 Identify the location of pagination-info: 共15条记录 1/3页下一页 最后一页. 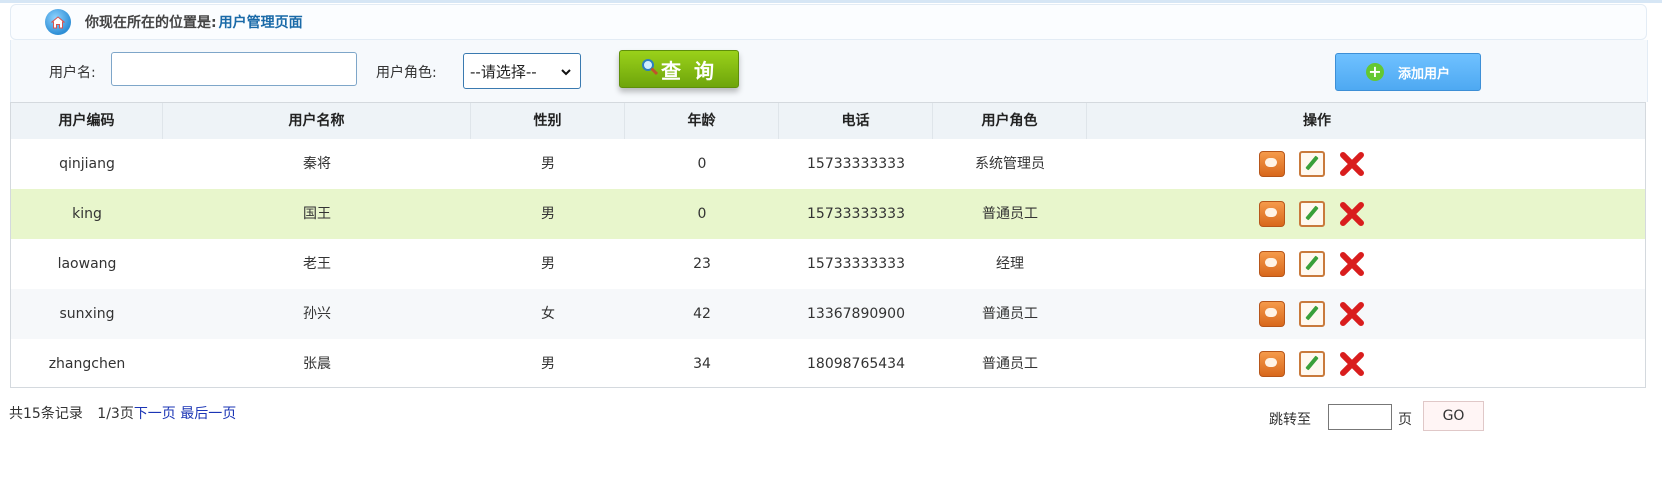
(122, 413).